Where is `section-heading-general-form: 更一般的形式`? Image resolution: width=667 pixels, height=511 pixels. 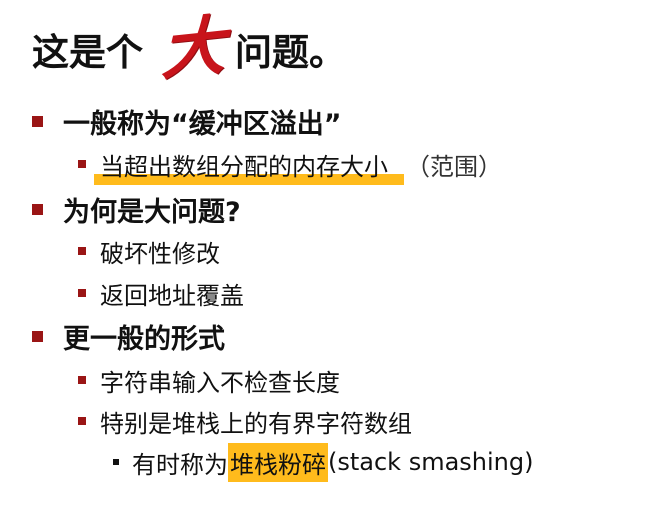 section-heading-general-form: 更一般的形式 is located at coordinates (128, 336).